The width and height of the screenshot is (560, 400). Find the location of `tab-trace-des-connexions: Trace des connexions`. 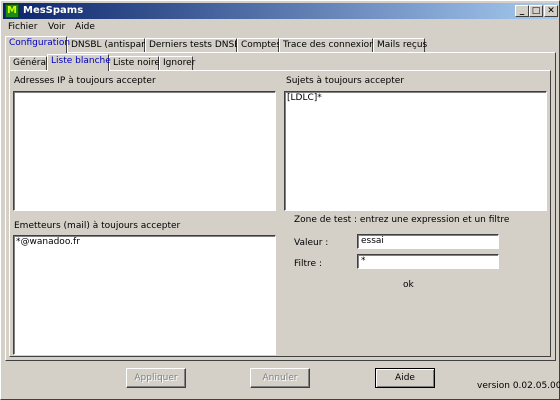

tab-trace-des-connexions: Trace des connexions is located at coordinates (329, 45).